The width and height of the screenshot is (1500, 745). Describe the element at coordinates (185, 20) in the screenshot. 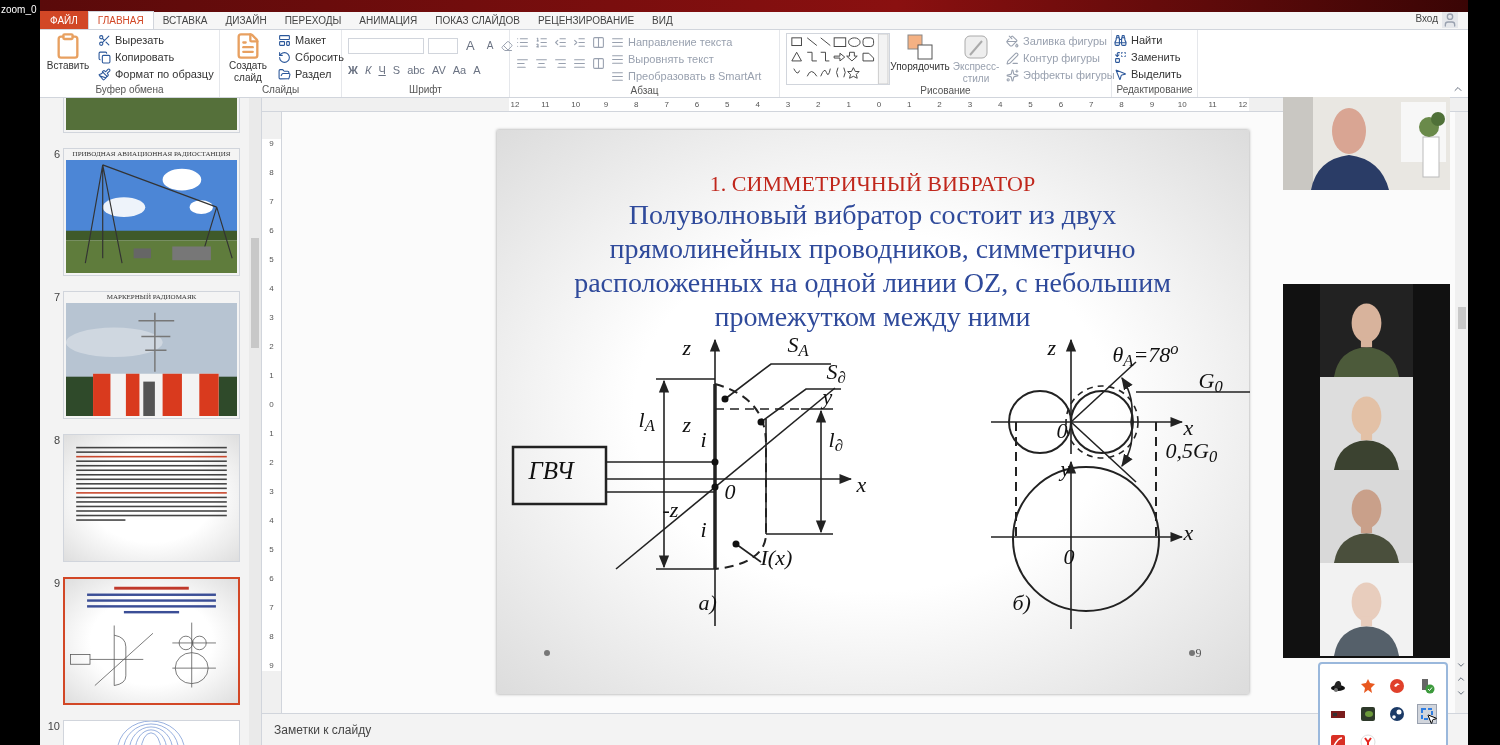

I see `ribbon-tab: ВСТАВКА` at that location.